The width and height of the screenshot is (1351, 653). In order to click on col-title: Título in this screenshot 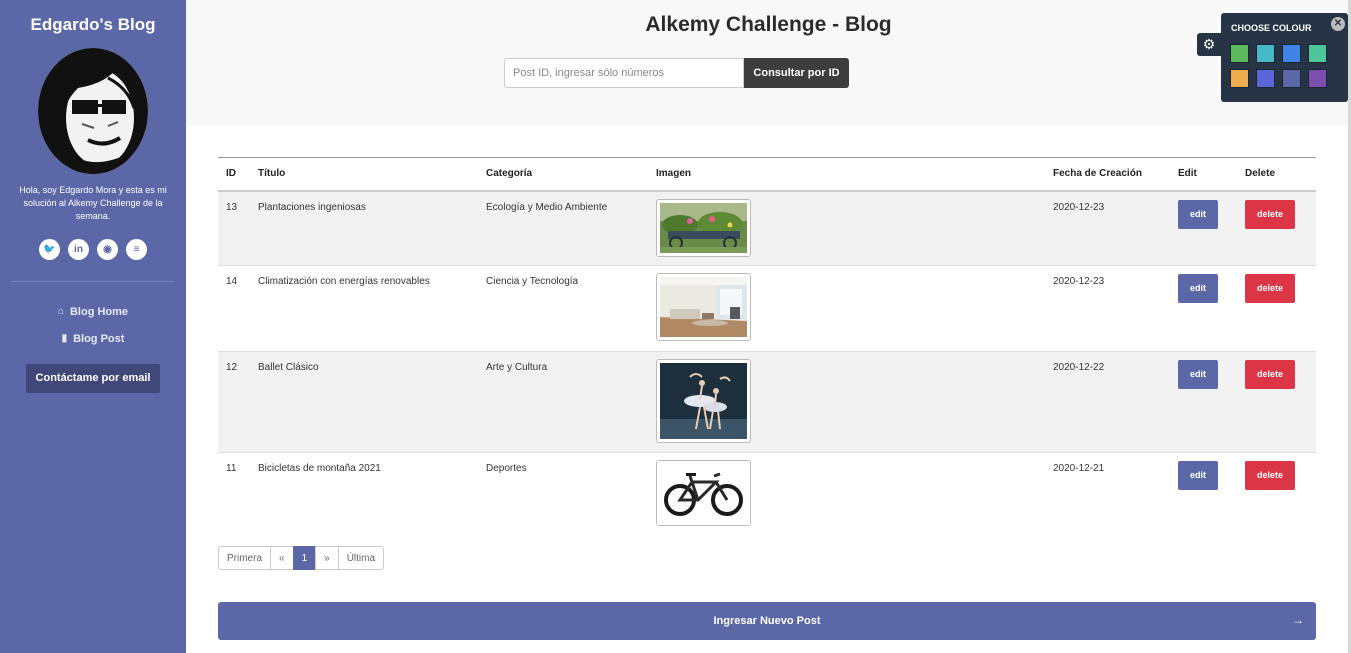, I will do `click(272, 174)`.